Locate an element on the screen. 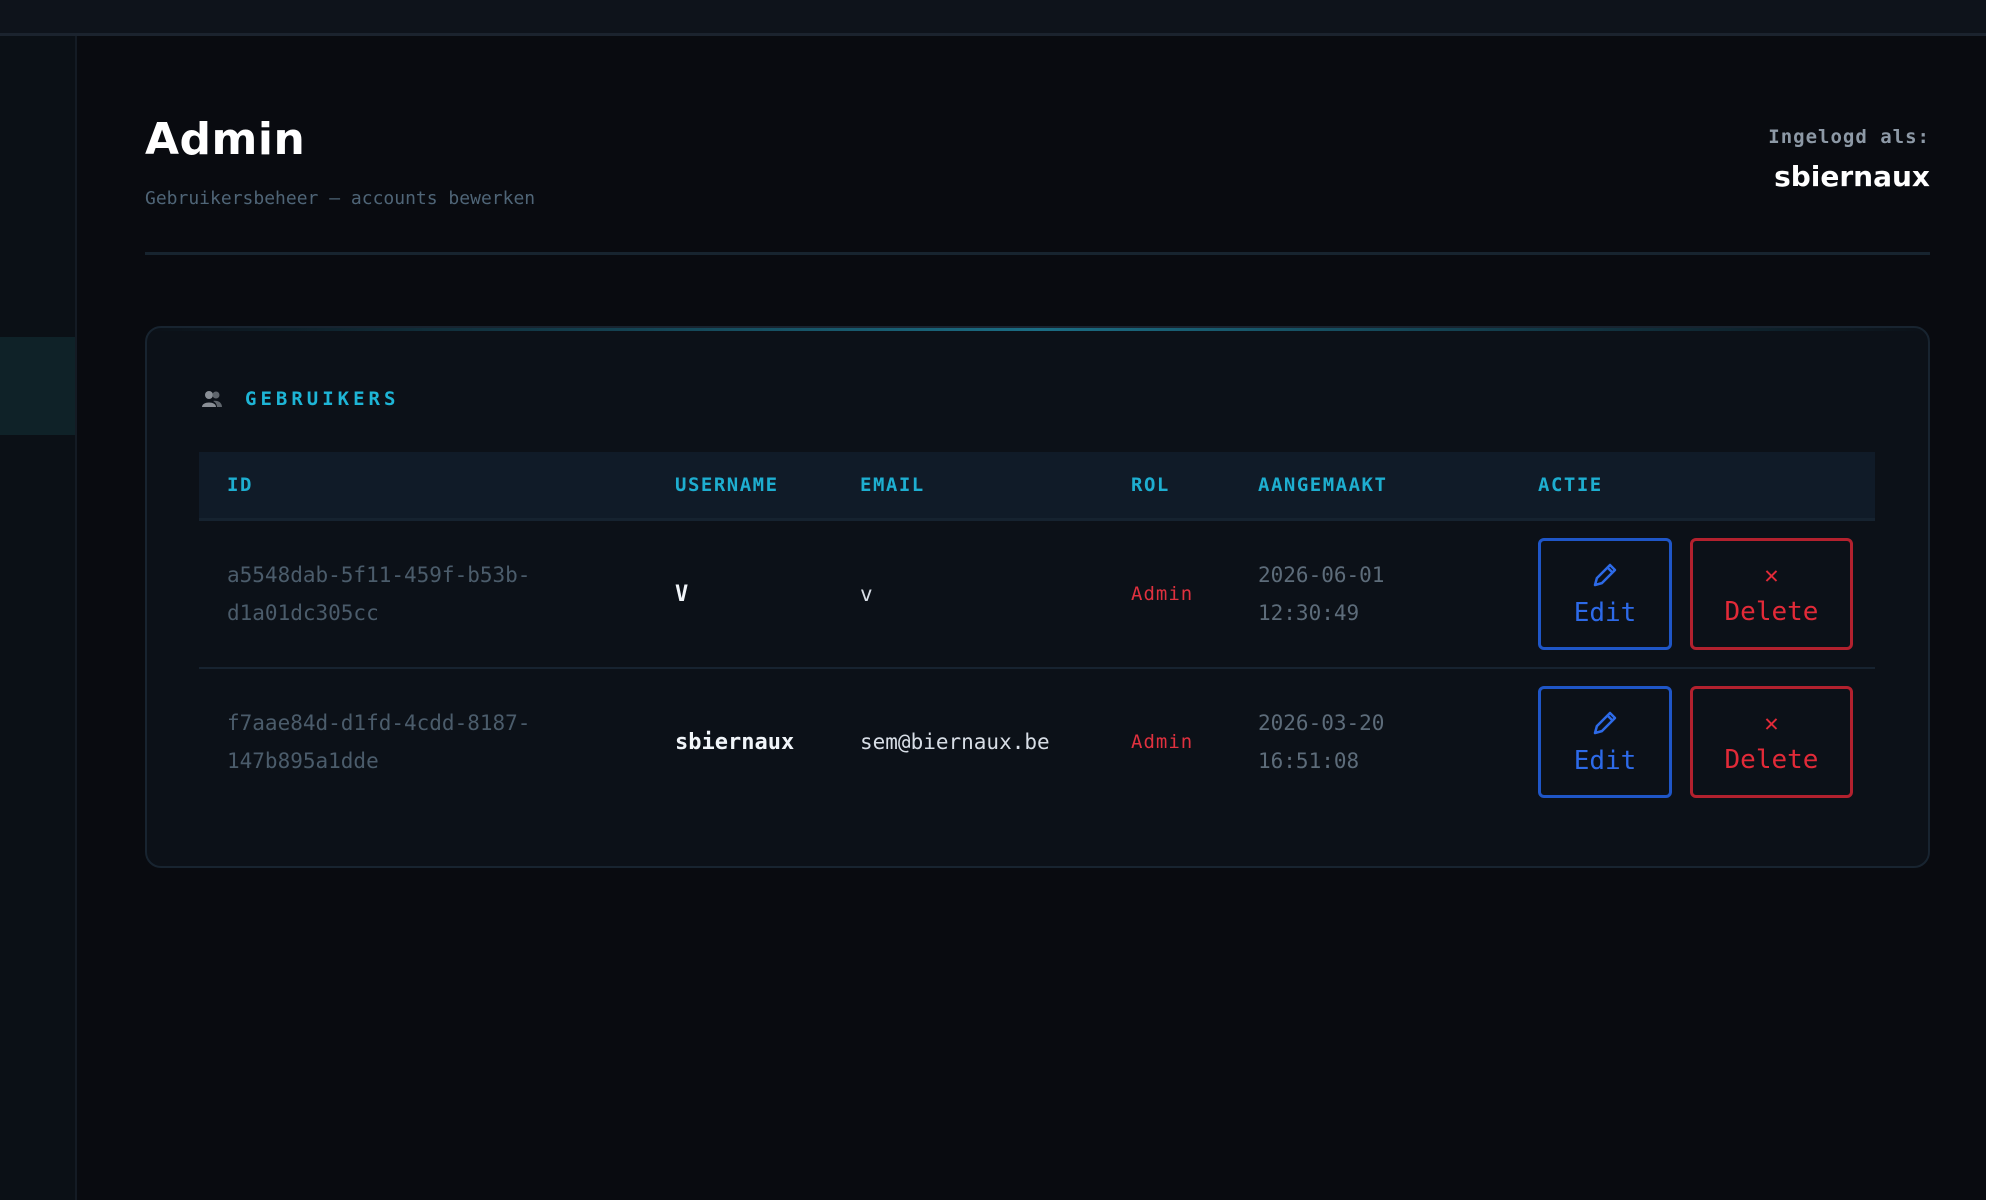 The image size is (2000, 1200). logged-in-label: Ingelogd als: is located at coordinates (1849, 137).